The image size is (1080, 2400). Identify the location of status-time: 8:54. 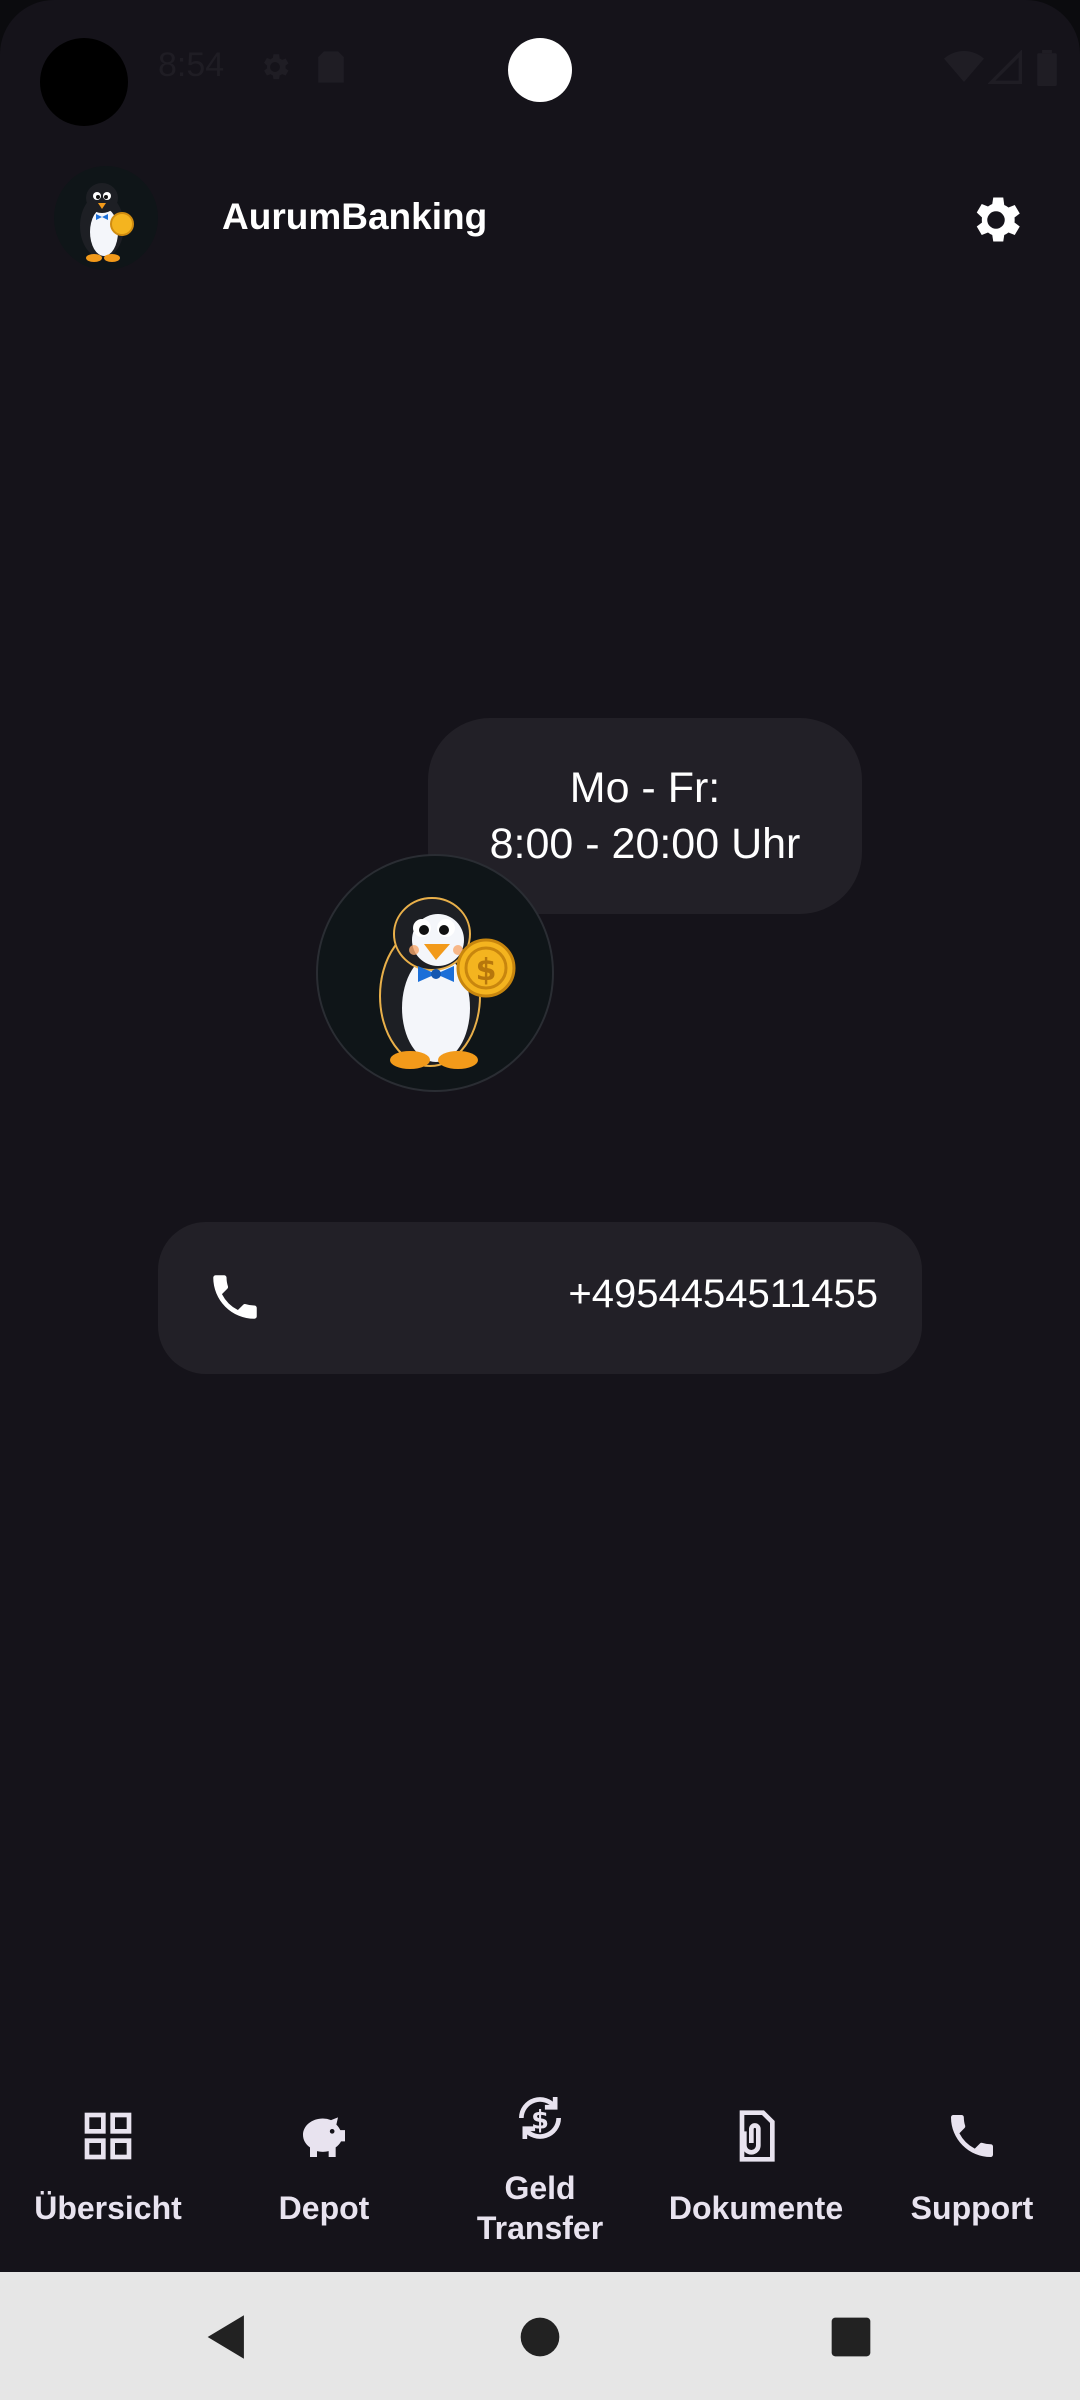
(191, 65).